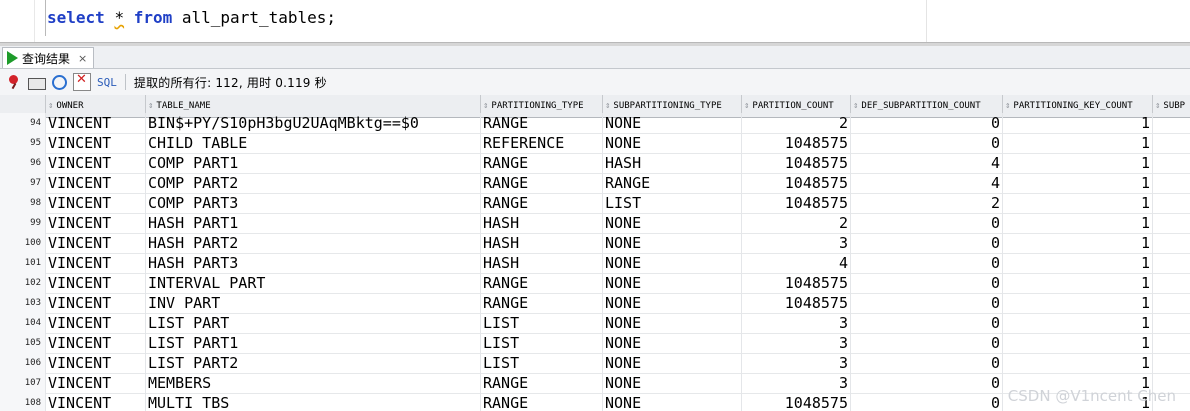  What do you see at coordinates (313, 283) in the screenshot?
I see `table-cell: INTERVAL PART` at bounding box center [313, 283].